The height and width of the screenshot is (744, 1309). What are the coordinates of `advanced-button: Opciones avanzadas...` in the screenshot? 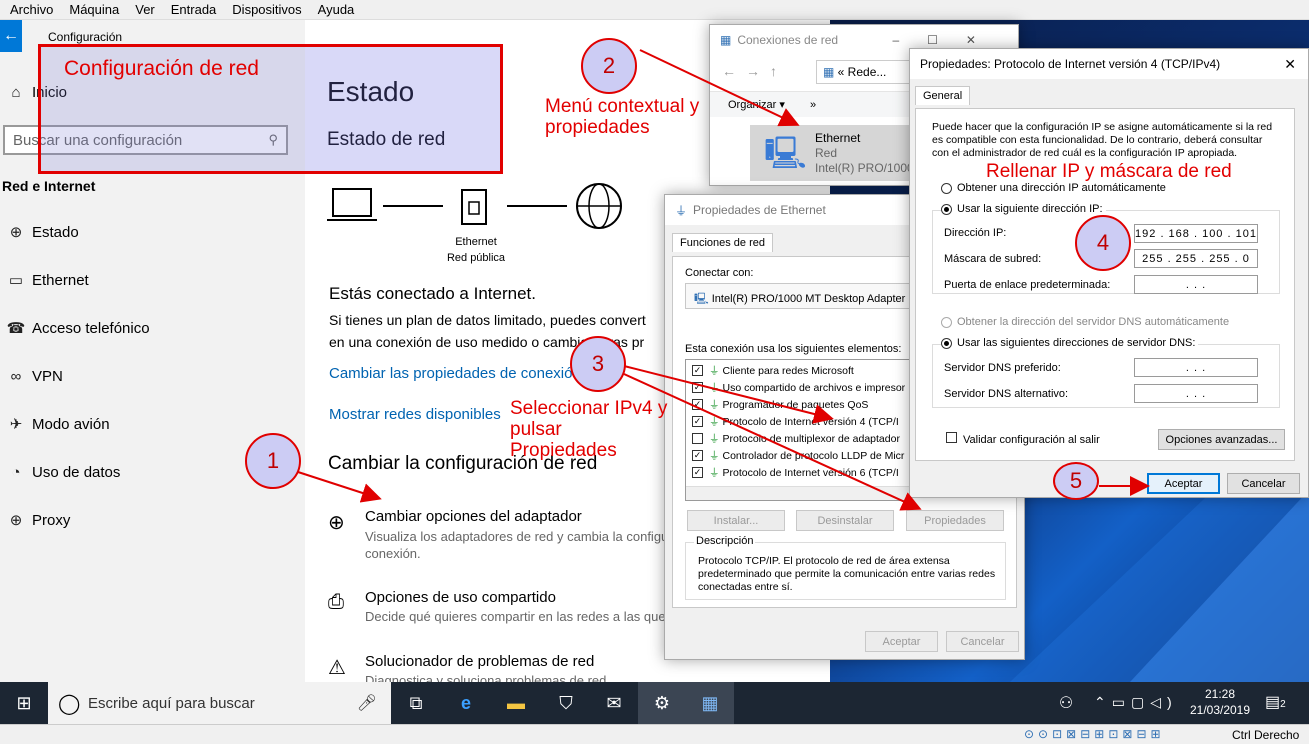 It's located at (1221, 439).